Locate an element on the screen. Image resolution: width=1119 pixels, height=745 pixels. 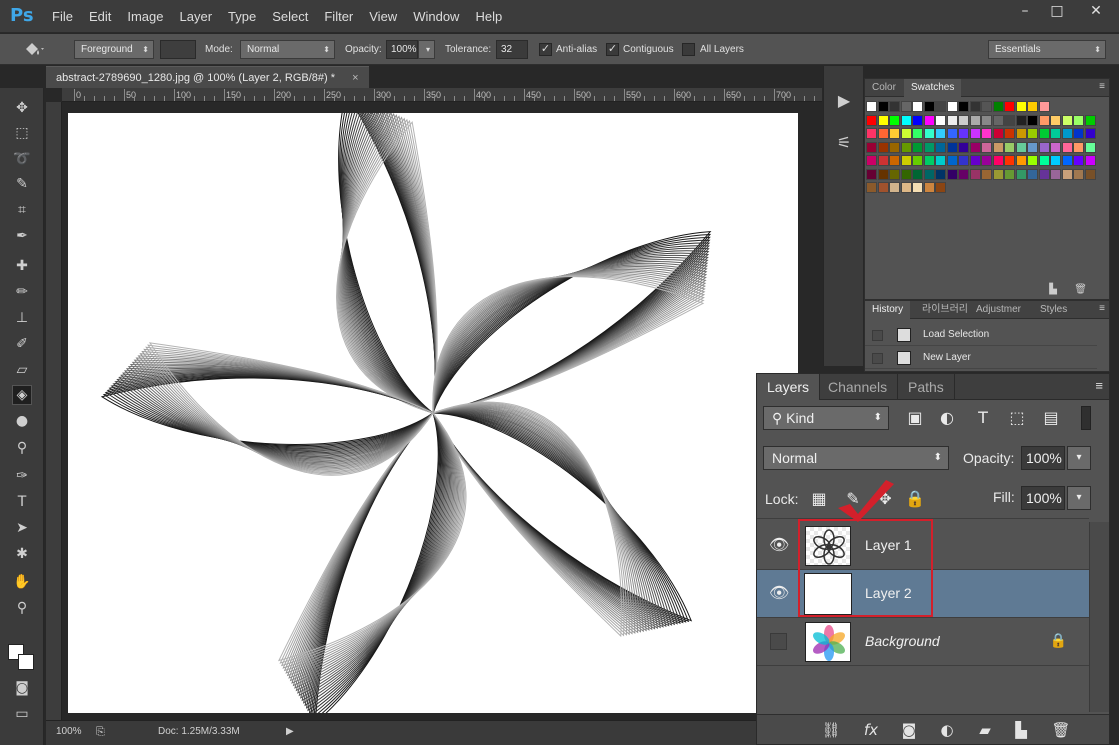
marquee-tool-icon: ⬚ is located at coordinates (22, 133).